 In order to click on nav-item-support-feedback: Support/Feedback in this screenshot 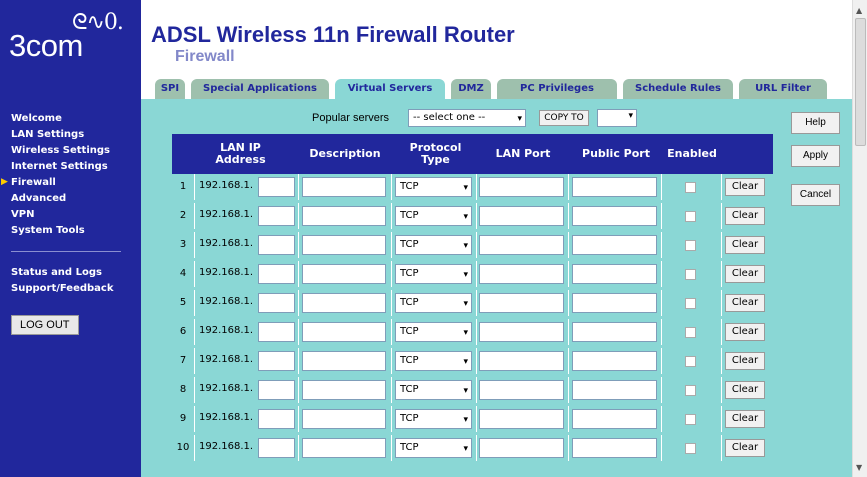, I will do `click(76, 288)`.